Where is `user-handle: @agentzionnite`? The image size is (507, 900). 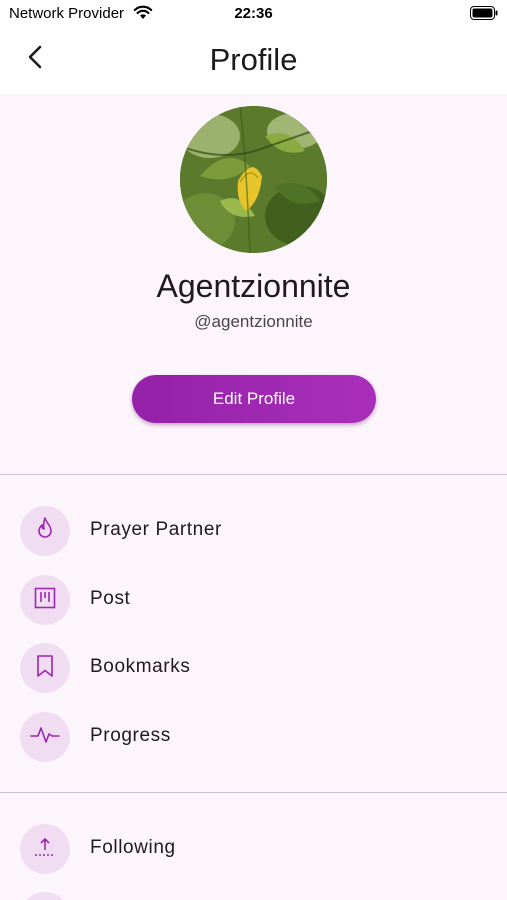
user-handle: @agentzionnite is located at coordinates (253, 321).